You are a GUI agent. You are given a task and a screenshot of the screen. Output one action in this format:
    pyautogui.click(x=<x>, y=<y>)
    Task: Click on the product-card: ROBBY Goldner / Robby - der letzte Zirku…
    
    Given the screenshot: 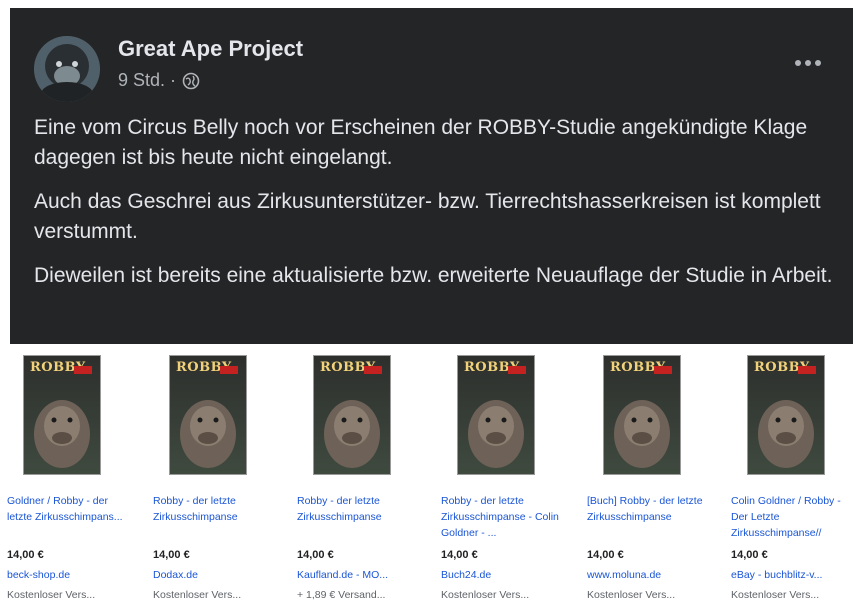 What is the action you would take?
    pyautogui.click(x=71, y=481)
    